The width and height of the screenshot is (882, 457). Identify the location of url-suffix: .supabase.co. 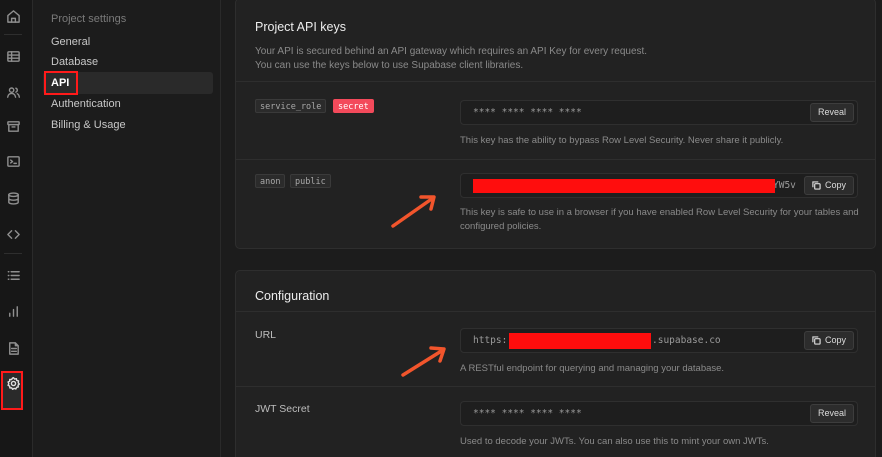
(686, 340).